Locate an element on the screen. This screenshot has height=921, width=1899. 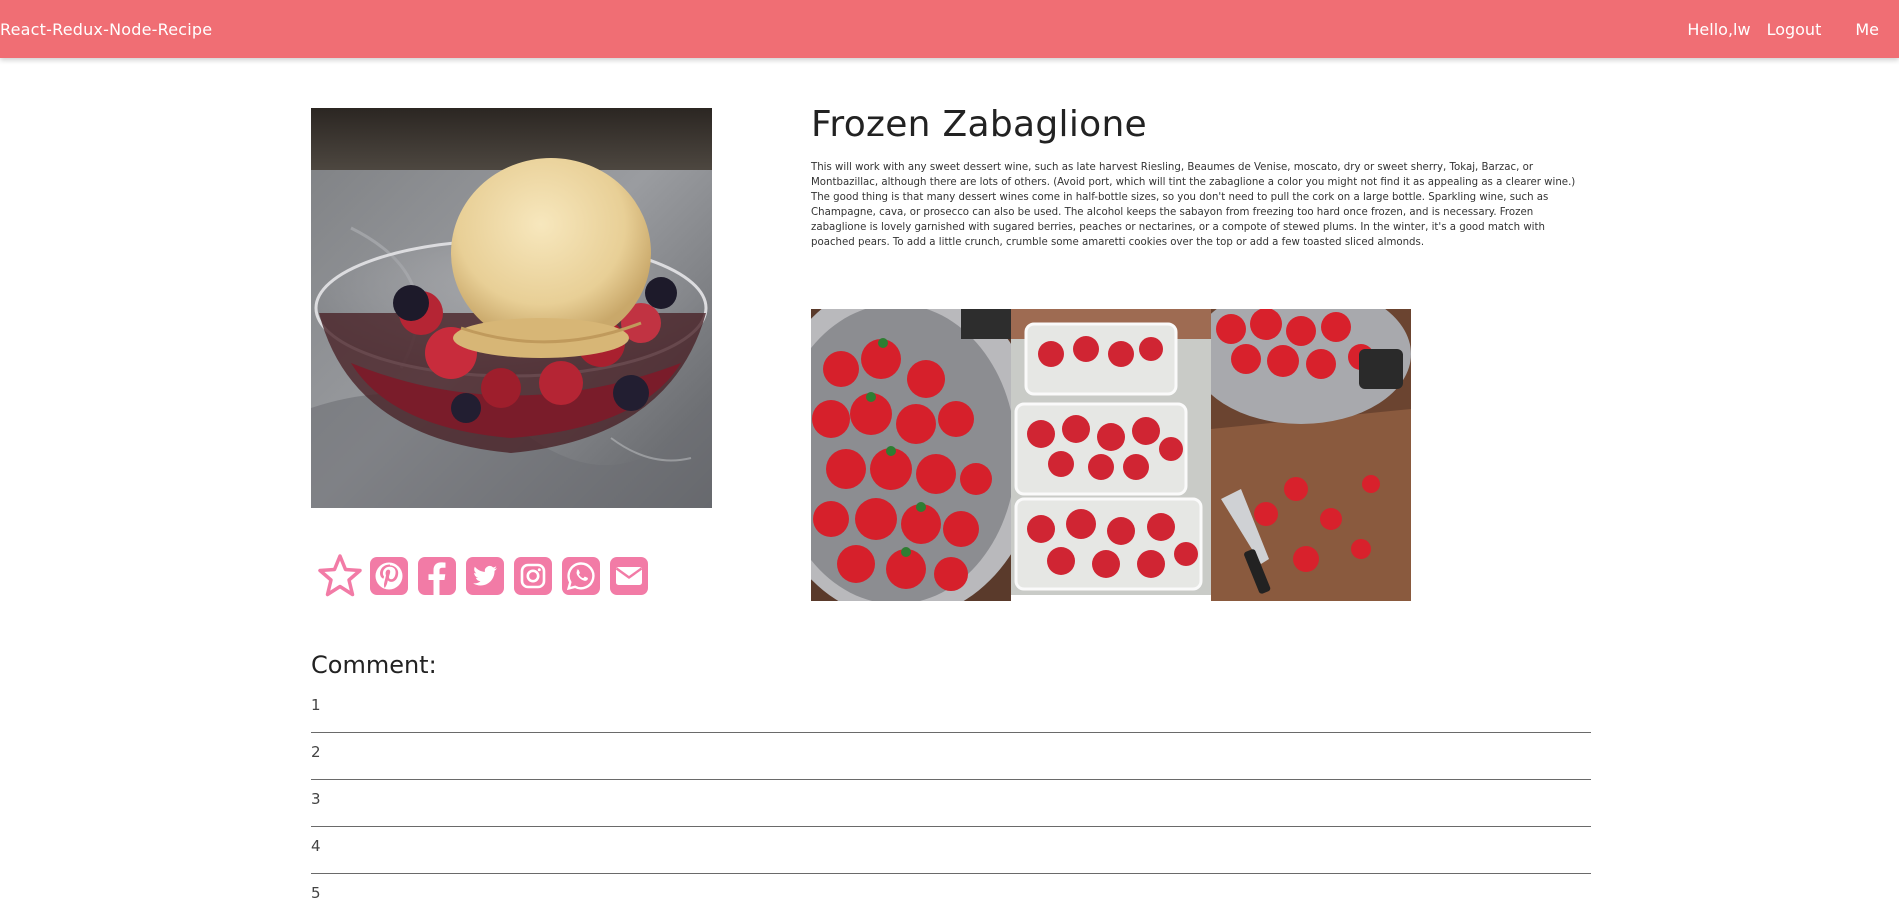
comment-item: 2 is located at coordinates (951, 756).